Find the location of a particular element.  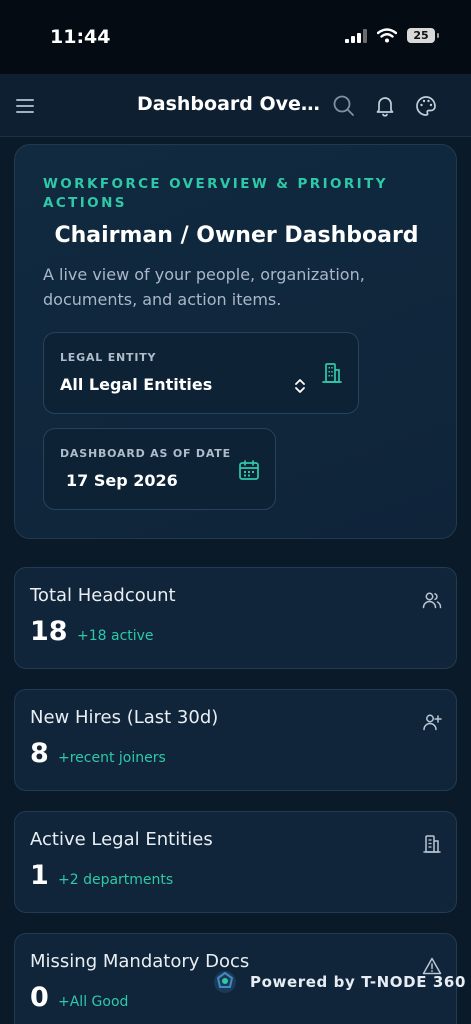

search-icon is located at coordinates (344, 106).